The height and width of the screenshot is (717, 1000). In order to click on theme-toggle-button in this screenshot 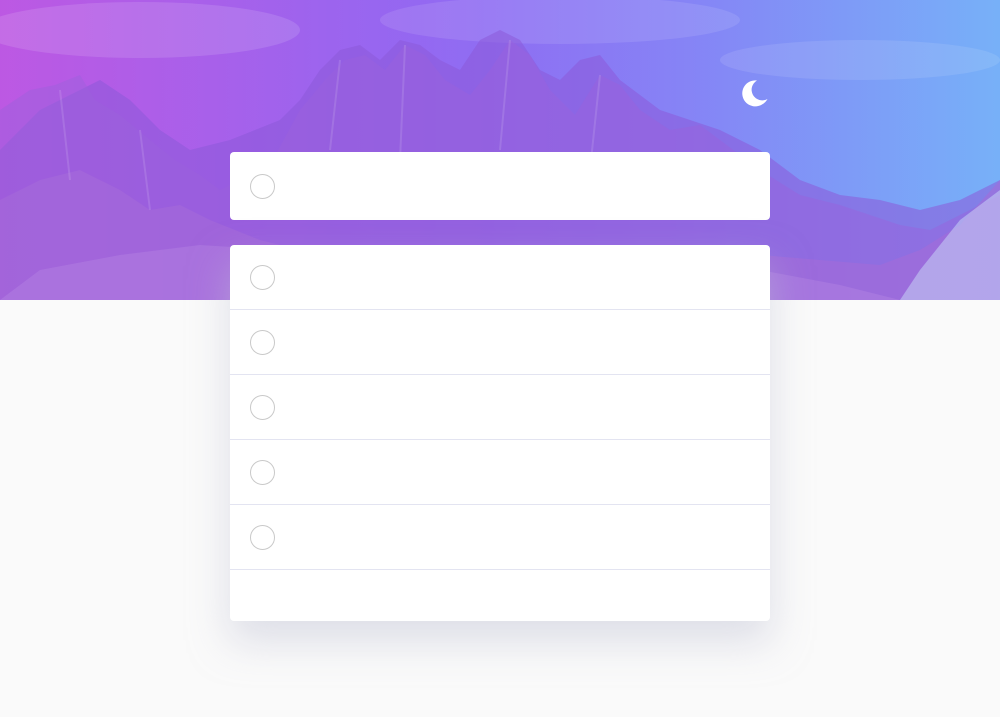, I will do `click(756, 93)`.